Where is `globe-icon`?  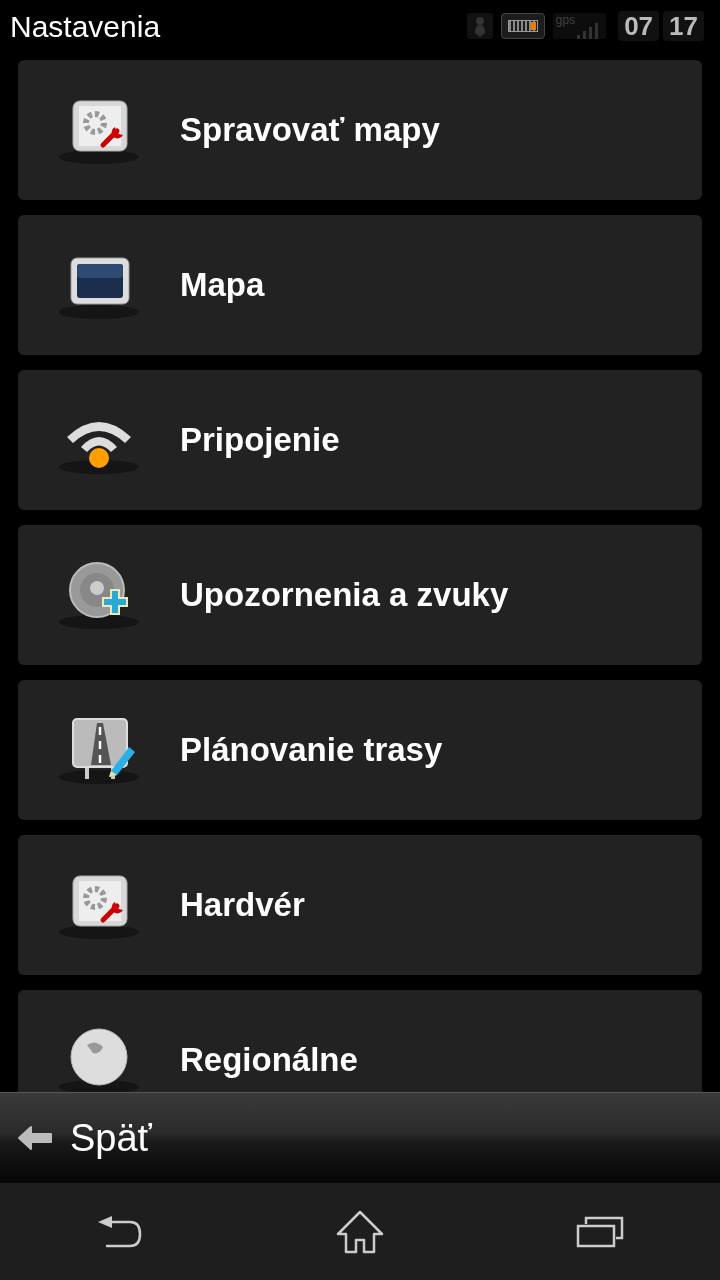 globe-icon is located at coordinates (99, 1058).